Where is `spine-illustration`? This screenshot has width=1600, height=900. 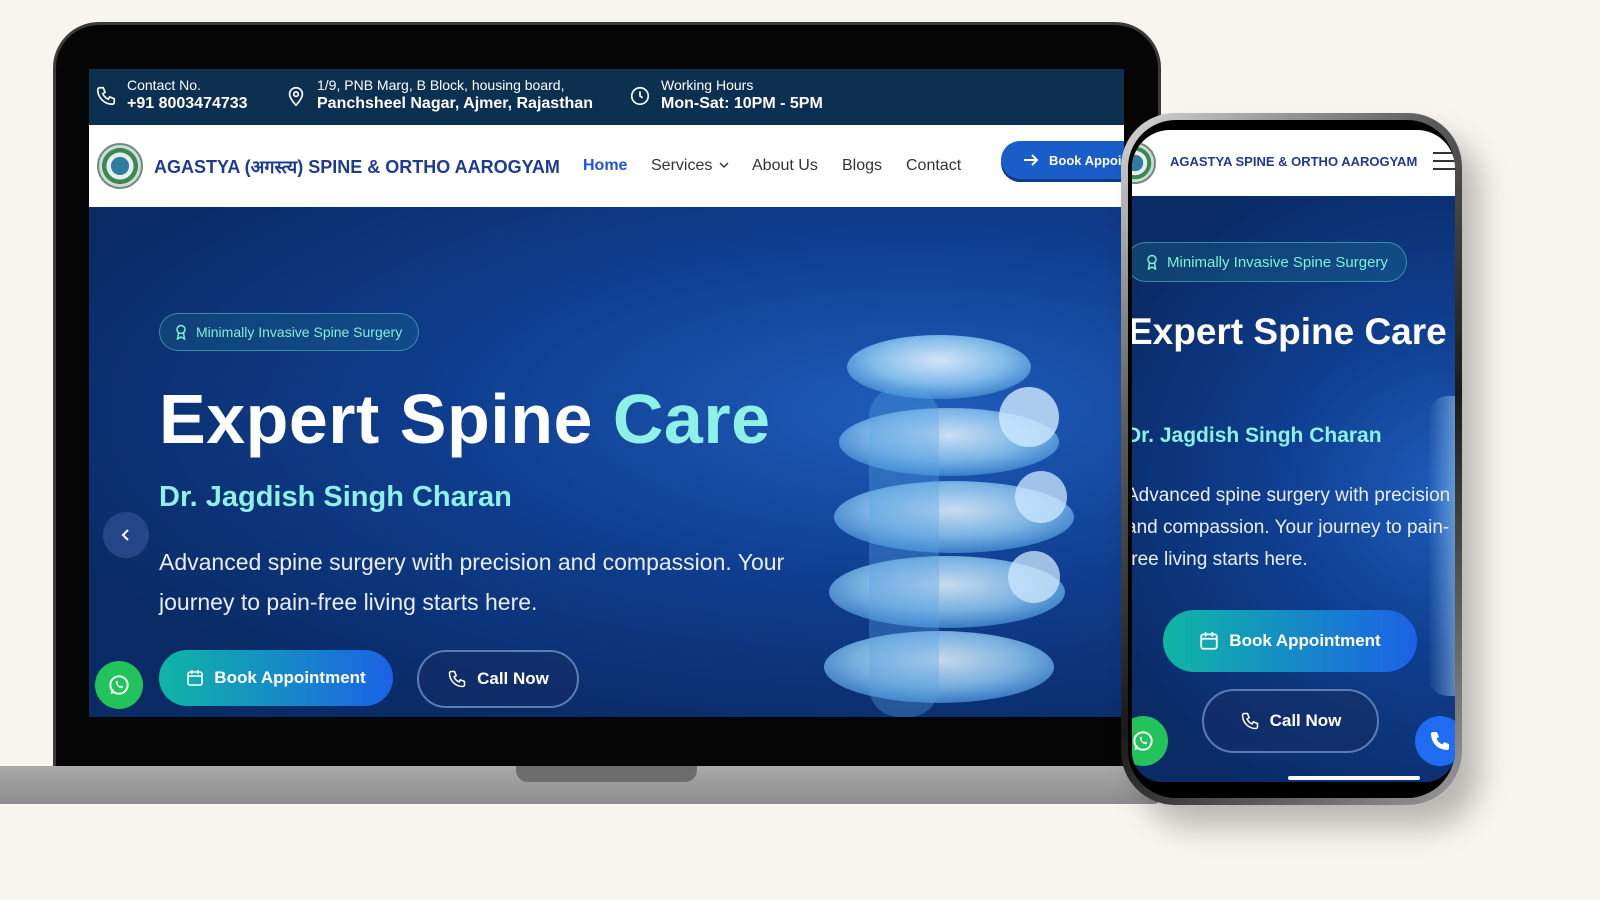 spine-illustration is located at coordinates (949, 526).